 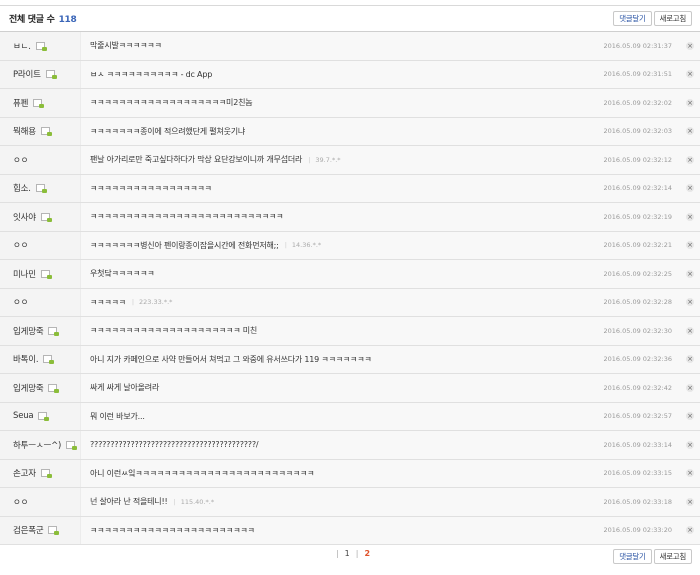 I want to click on comment-date: 2016.05.09 02:32:28, so click(x=630, y=302).